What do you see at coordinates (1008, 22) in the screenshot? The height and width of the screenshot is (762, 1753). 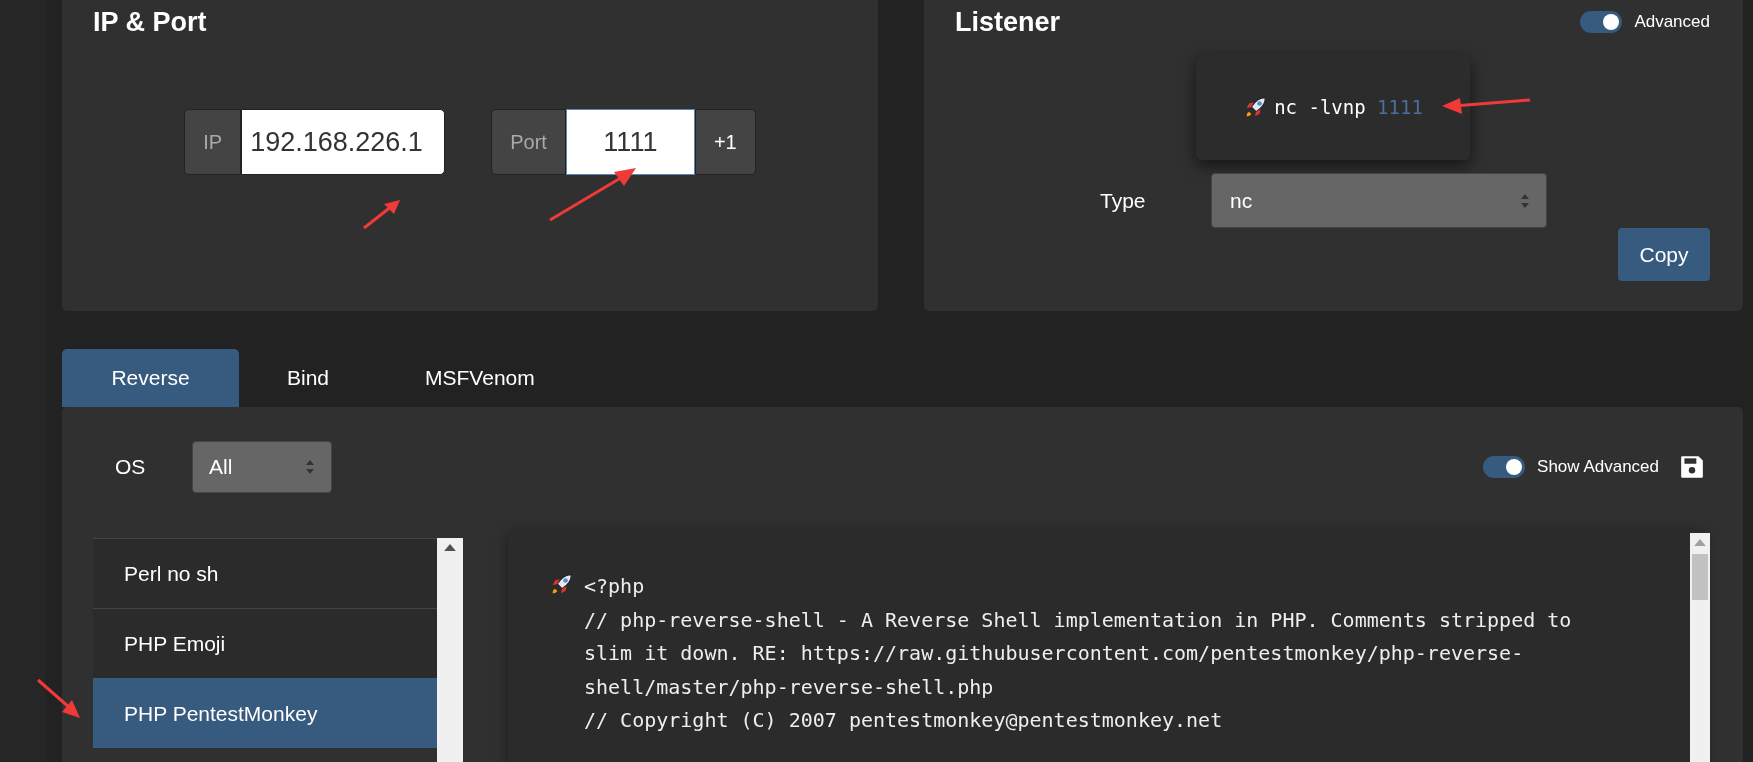 I see `card-title: Listener` at bounding box center [1008, 22].